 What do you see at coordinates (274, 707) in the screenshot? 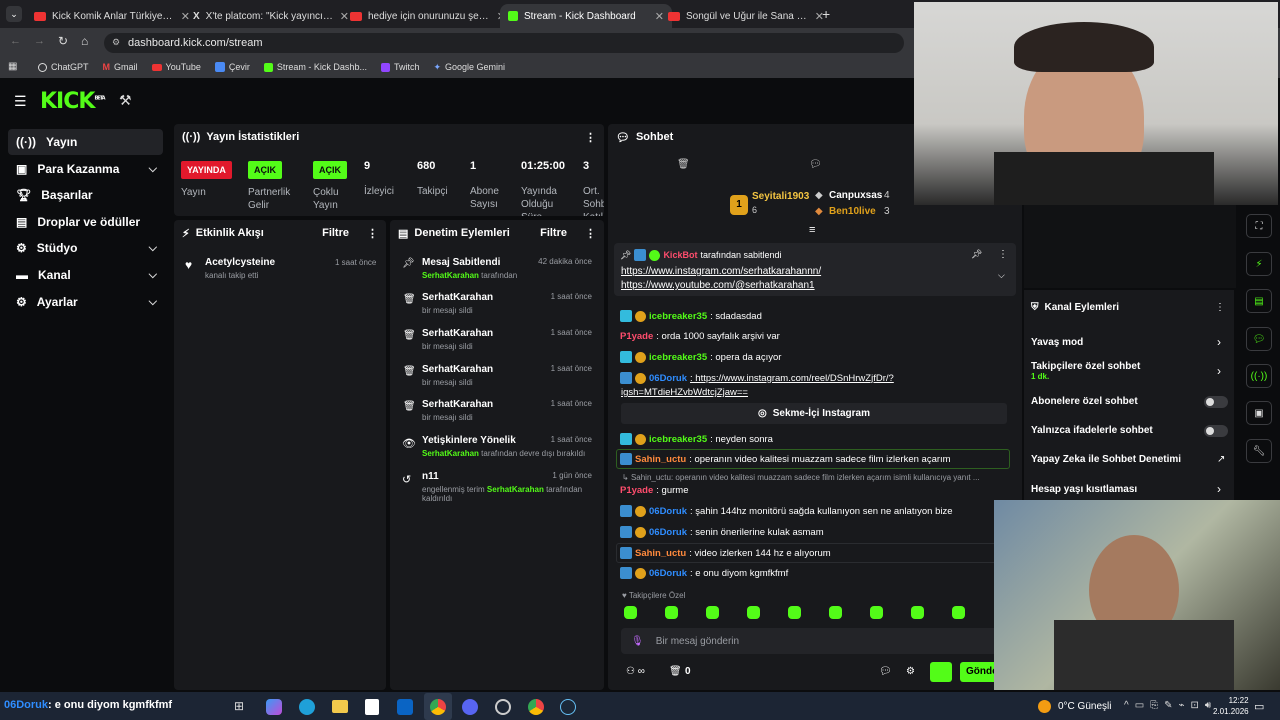
I see `copilot-icon` at bounding box center [274, 707].